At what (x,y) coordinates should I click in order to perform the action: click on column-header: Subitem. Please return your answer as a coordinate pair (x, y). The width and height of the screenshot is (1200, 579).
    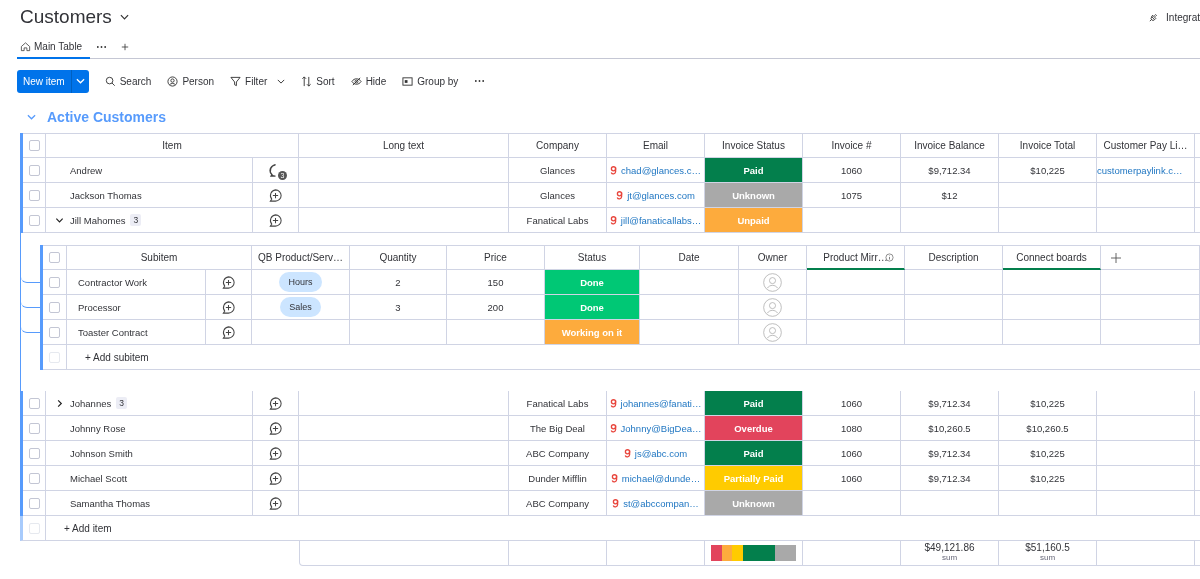
    Looking at the image, I should click on (159, 257).